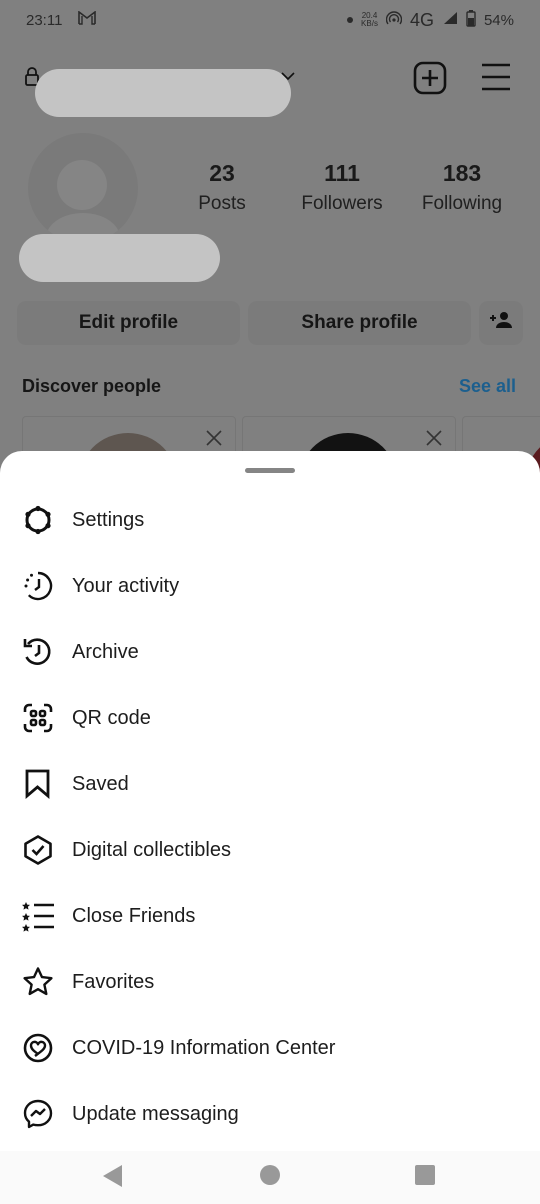 This screenshot has height=1204, width=540. Describe the element at coordinates (119, 258) in the screenshot. I see `display-name-redacted` at that location.